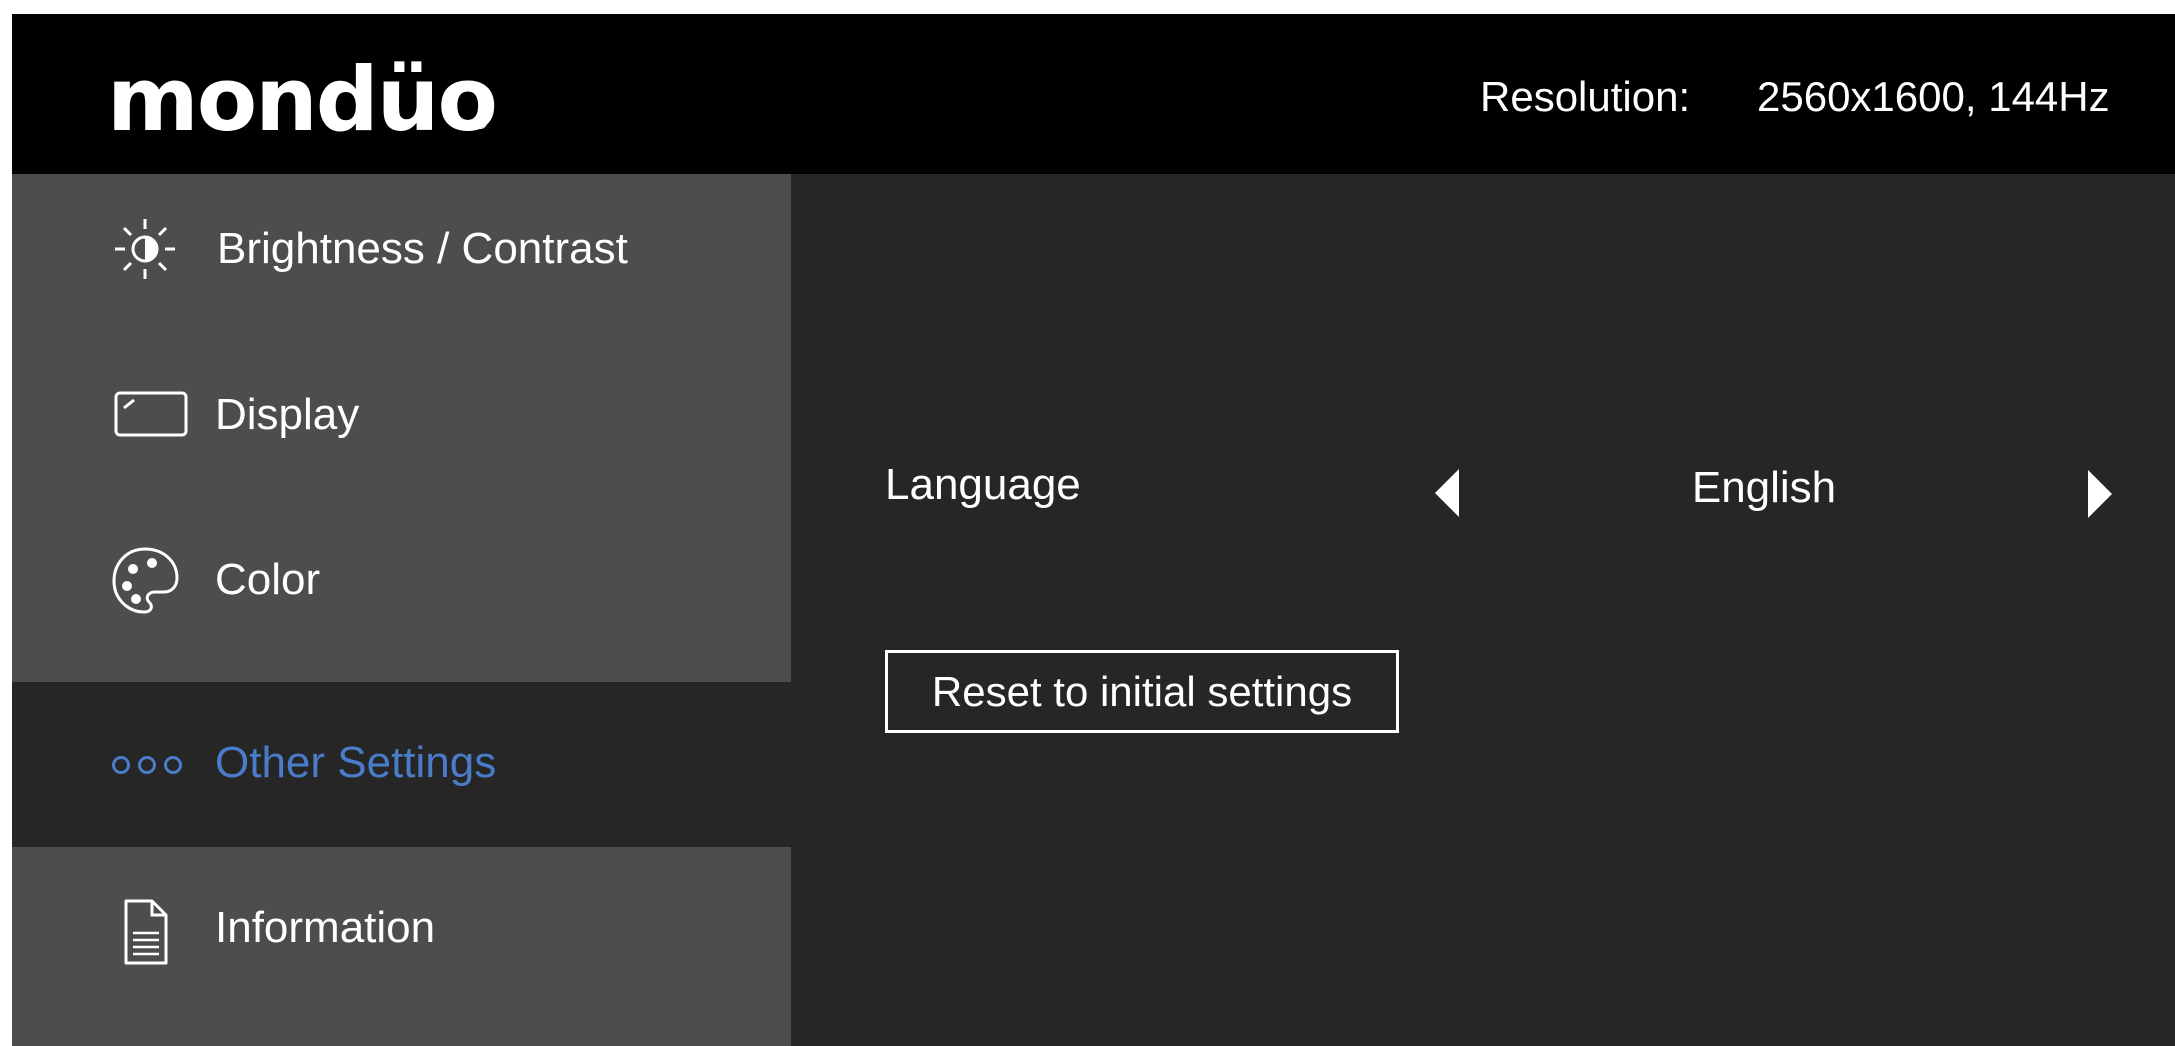  What do you see at coordinates (422, 248) in the screenshot?
I see `sidebar-item-label: Brightness / Contrast` at bounding box center [422, 248].